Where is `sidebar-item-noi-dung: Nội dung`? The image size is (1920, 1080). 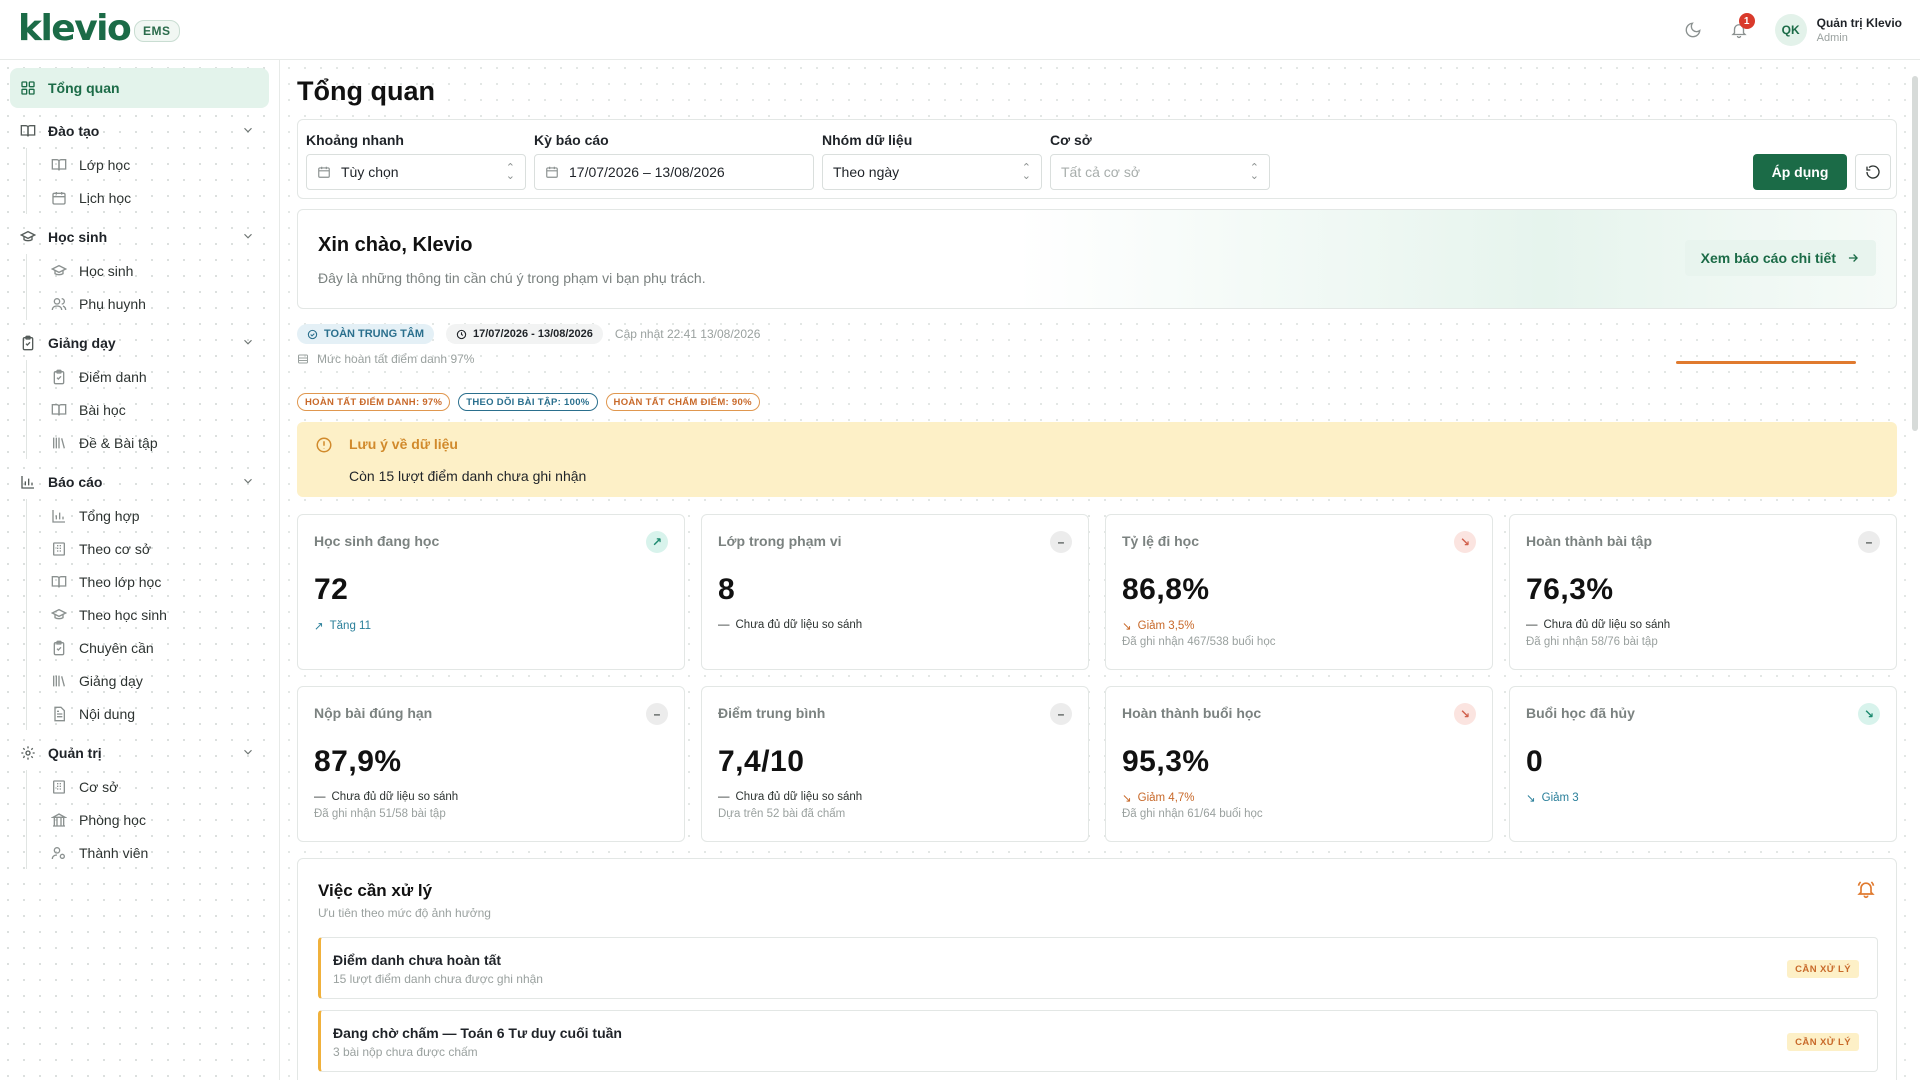 sidebar-item-noi-dung: Nội dung is located at coordinates (155, 713).